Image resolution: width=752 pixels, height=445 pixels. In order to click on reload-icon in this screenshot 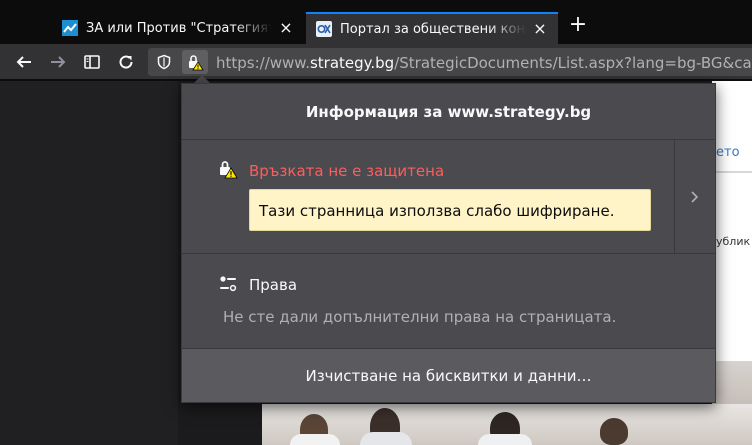, I will do `click(126, 62)`.